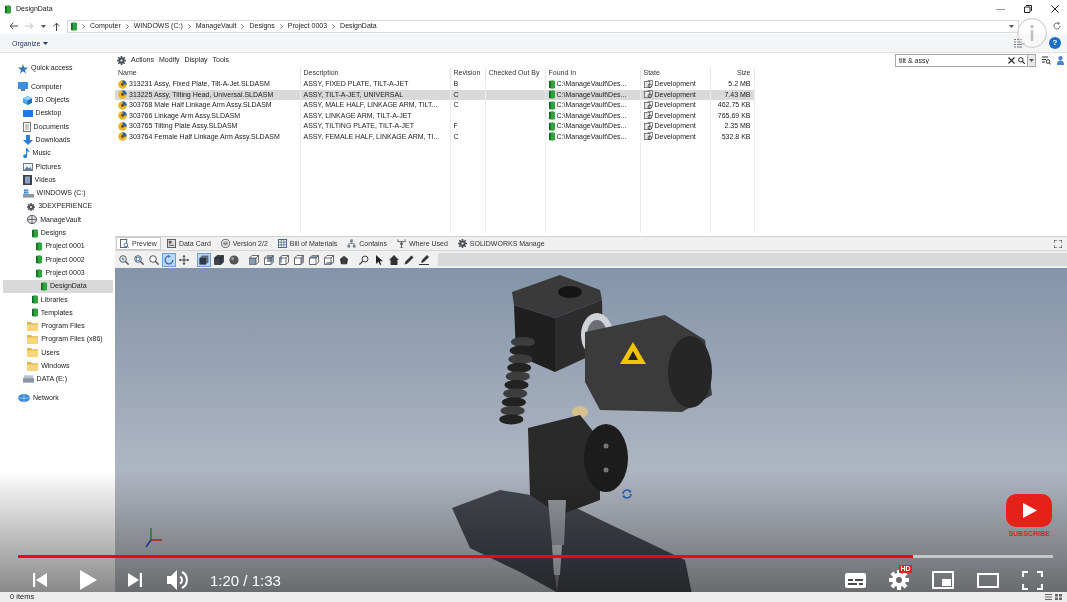  I want to click on move-icon, so click(184, 259).